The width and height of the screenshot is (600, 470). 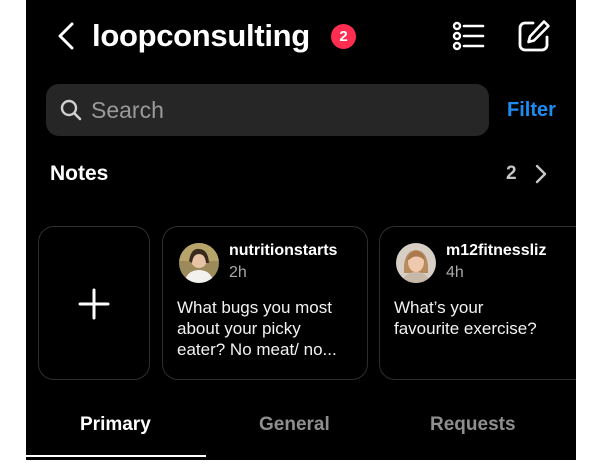 What do you see at coordinates (455, 272) in the screenshot?
I see `note-time: 4h` at bounding box center [455, 272].